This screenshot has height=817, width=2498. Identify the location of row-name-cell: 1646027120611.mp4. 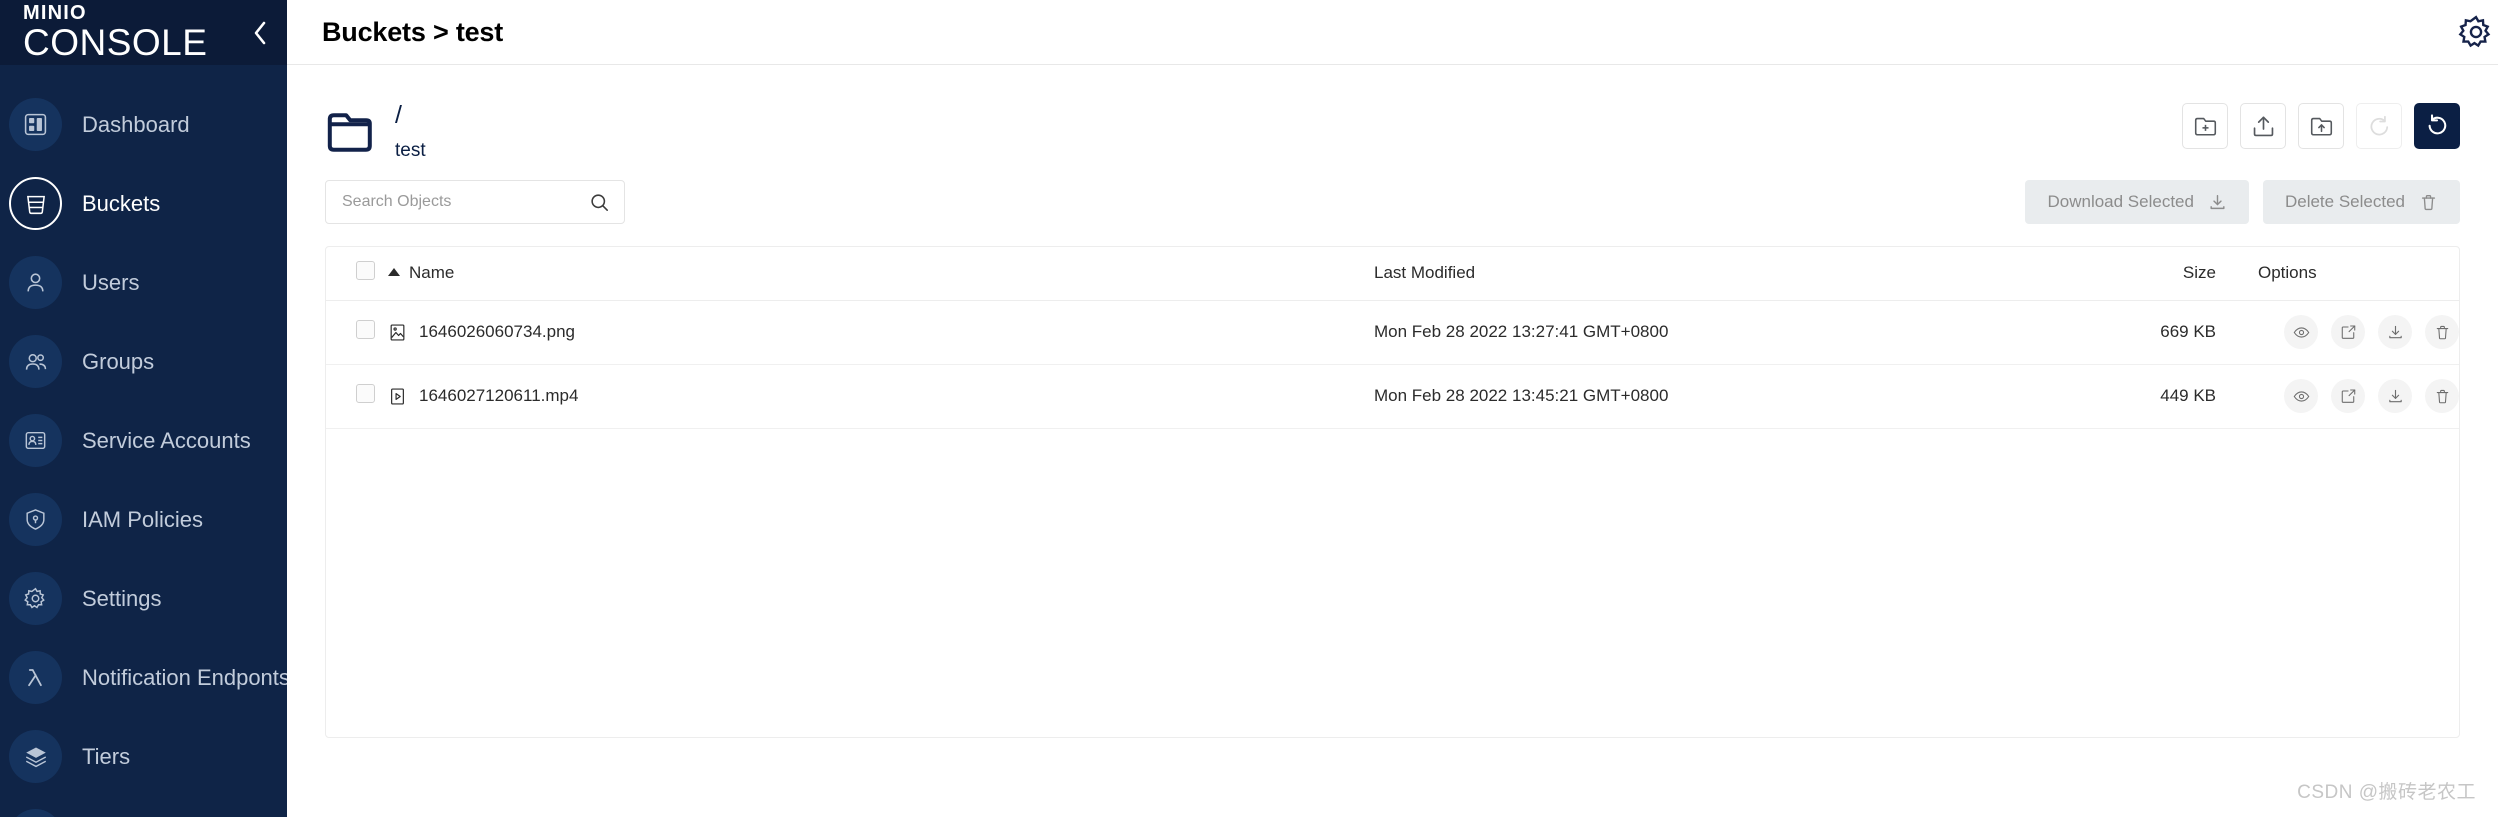
(881, 396).